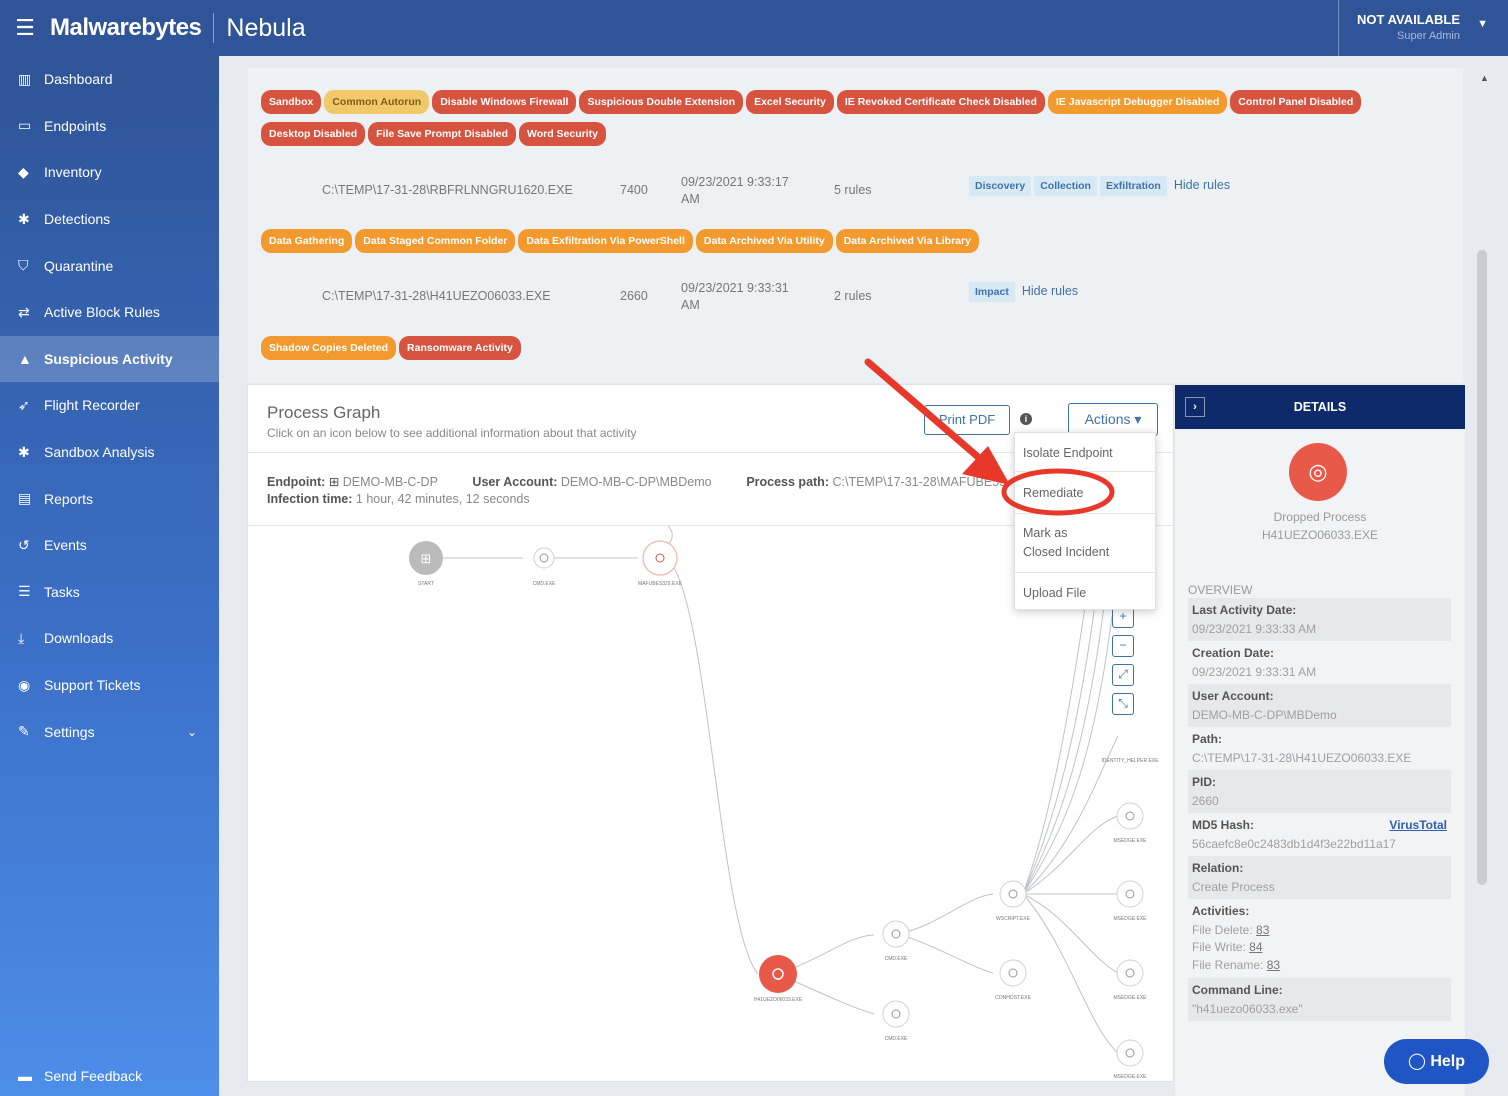 The width and height of the screenshot is (1508, 1096). What do you see at coordinates (1053, 493) in the screenshot?
I see `menu-item-remediate: Remediate` at bounding box center [1053, 493].